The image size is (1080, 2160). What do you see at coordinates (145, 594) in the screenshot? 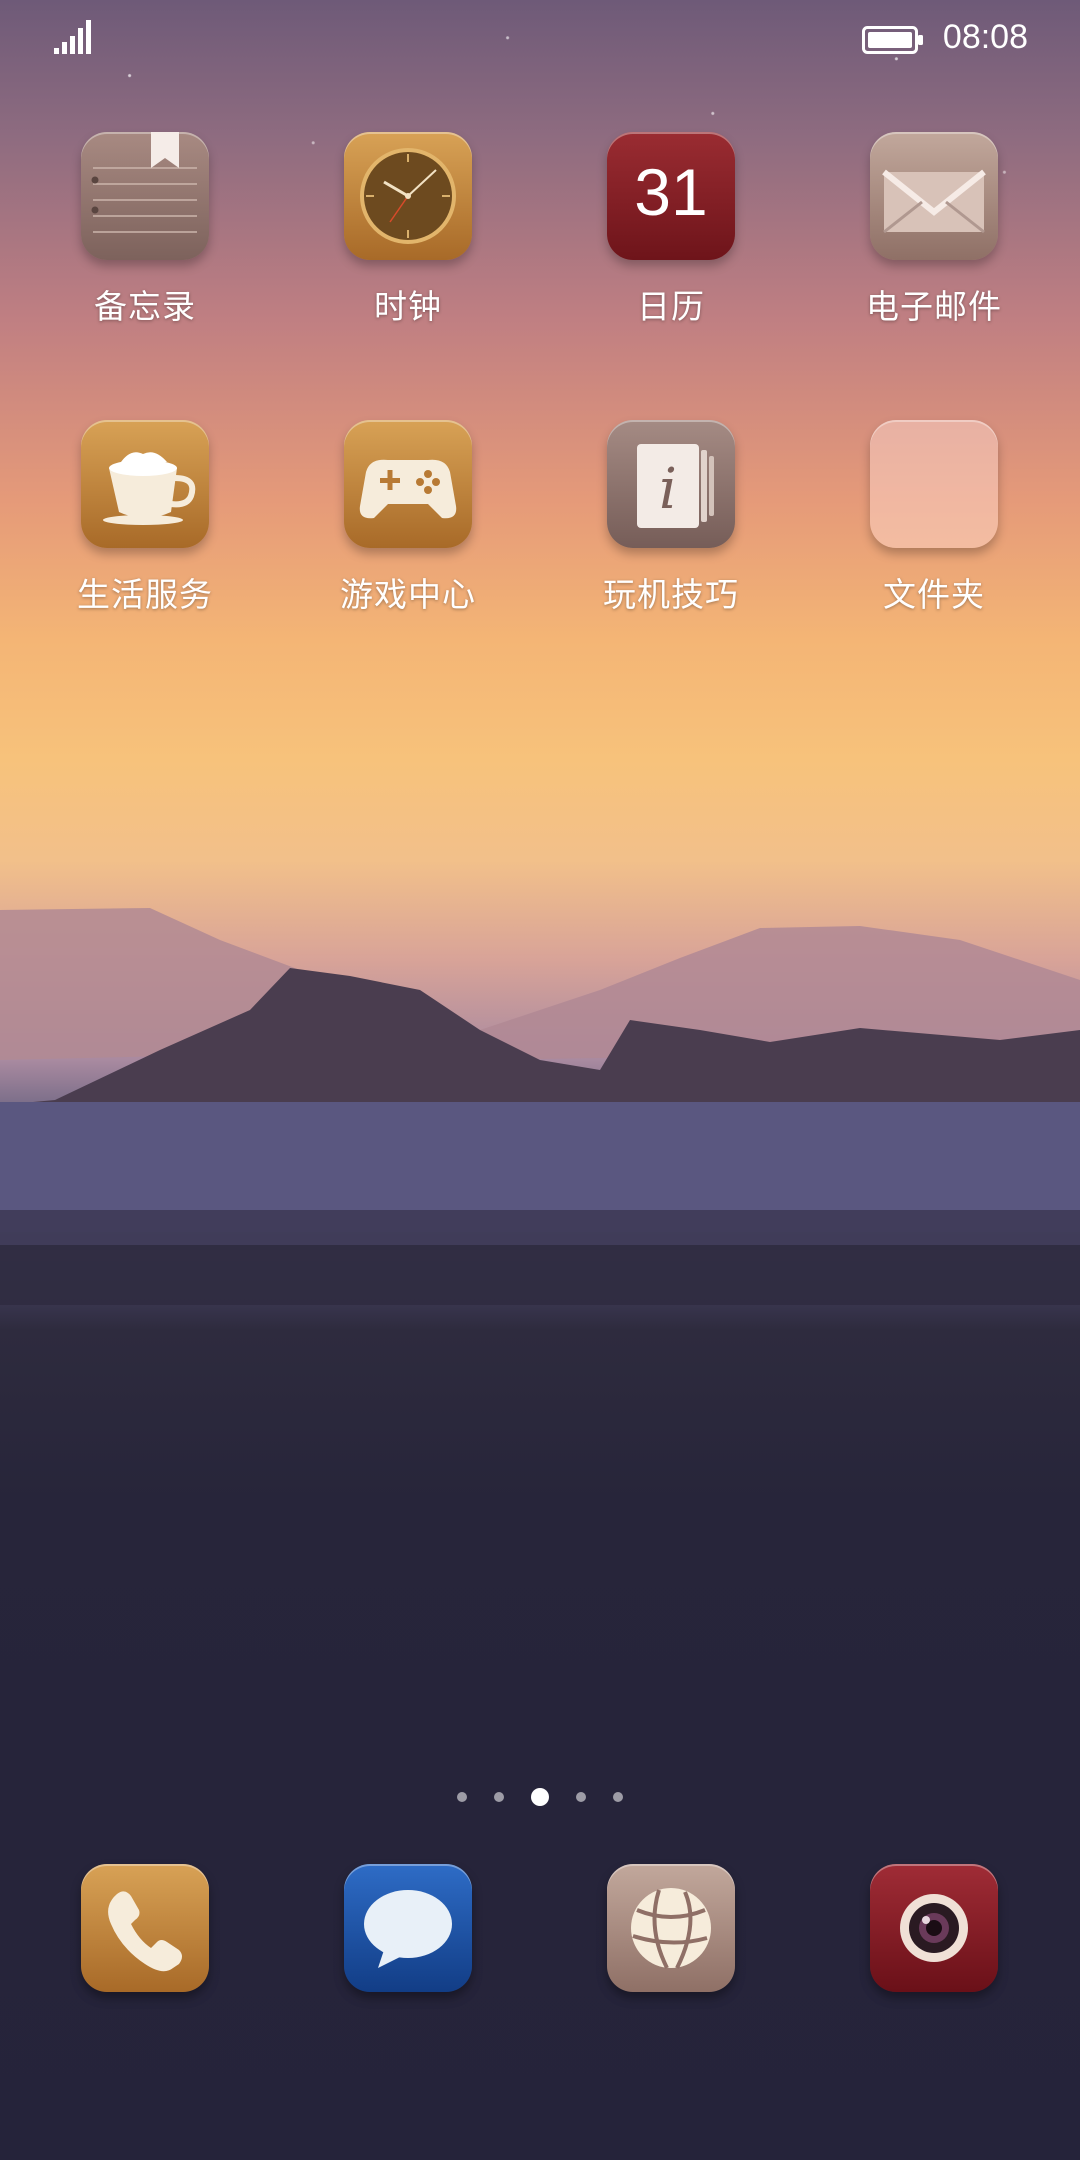
I see `app-label: 生活服务` at bounding box center [145, 594].